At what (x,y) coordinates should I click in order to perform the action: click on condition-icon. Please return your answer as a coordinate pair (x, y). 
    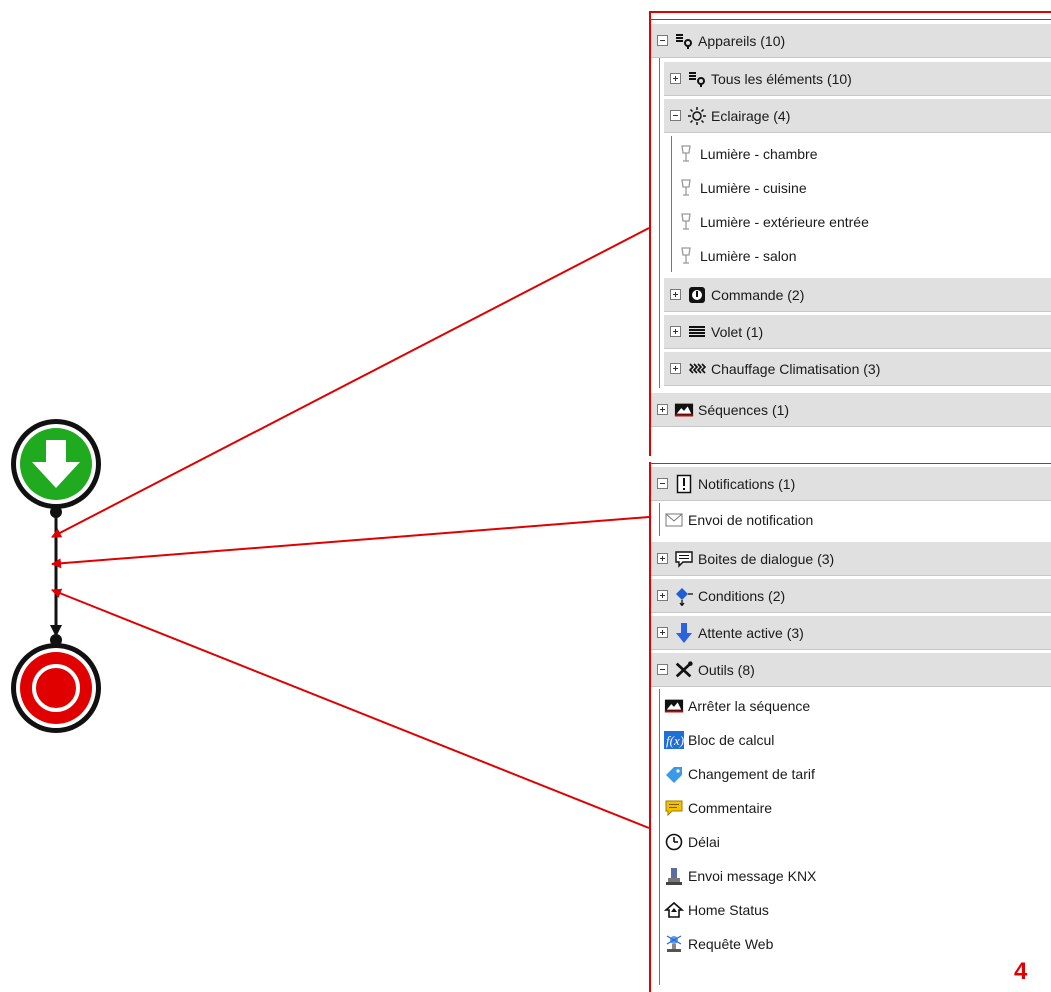
    Looking at the image, I should click on (684, 596).